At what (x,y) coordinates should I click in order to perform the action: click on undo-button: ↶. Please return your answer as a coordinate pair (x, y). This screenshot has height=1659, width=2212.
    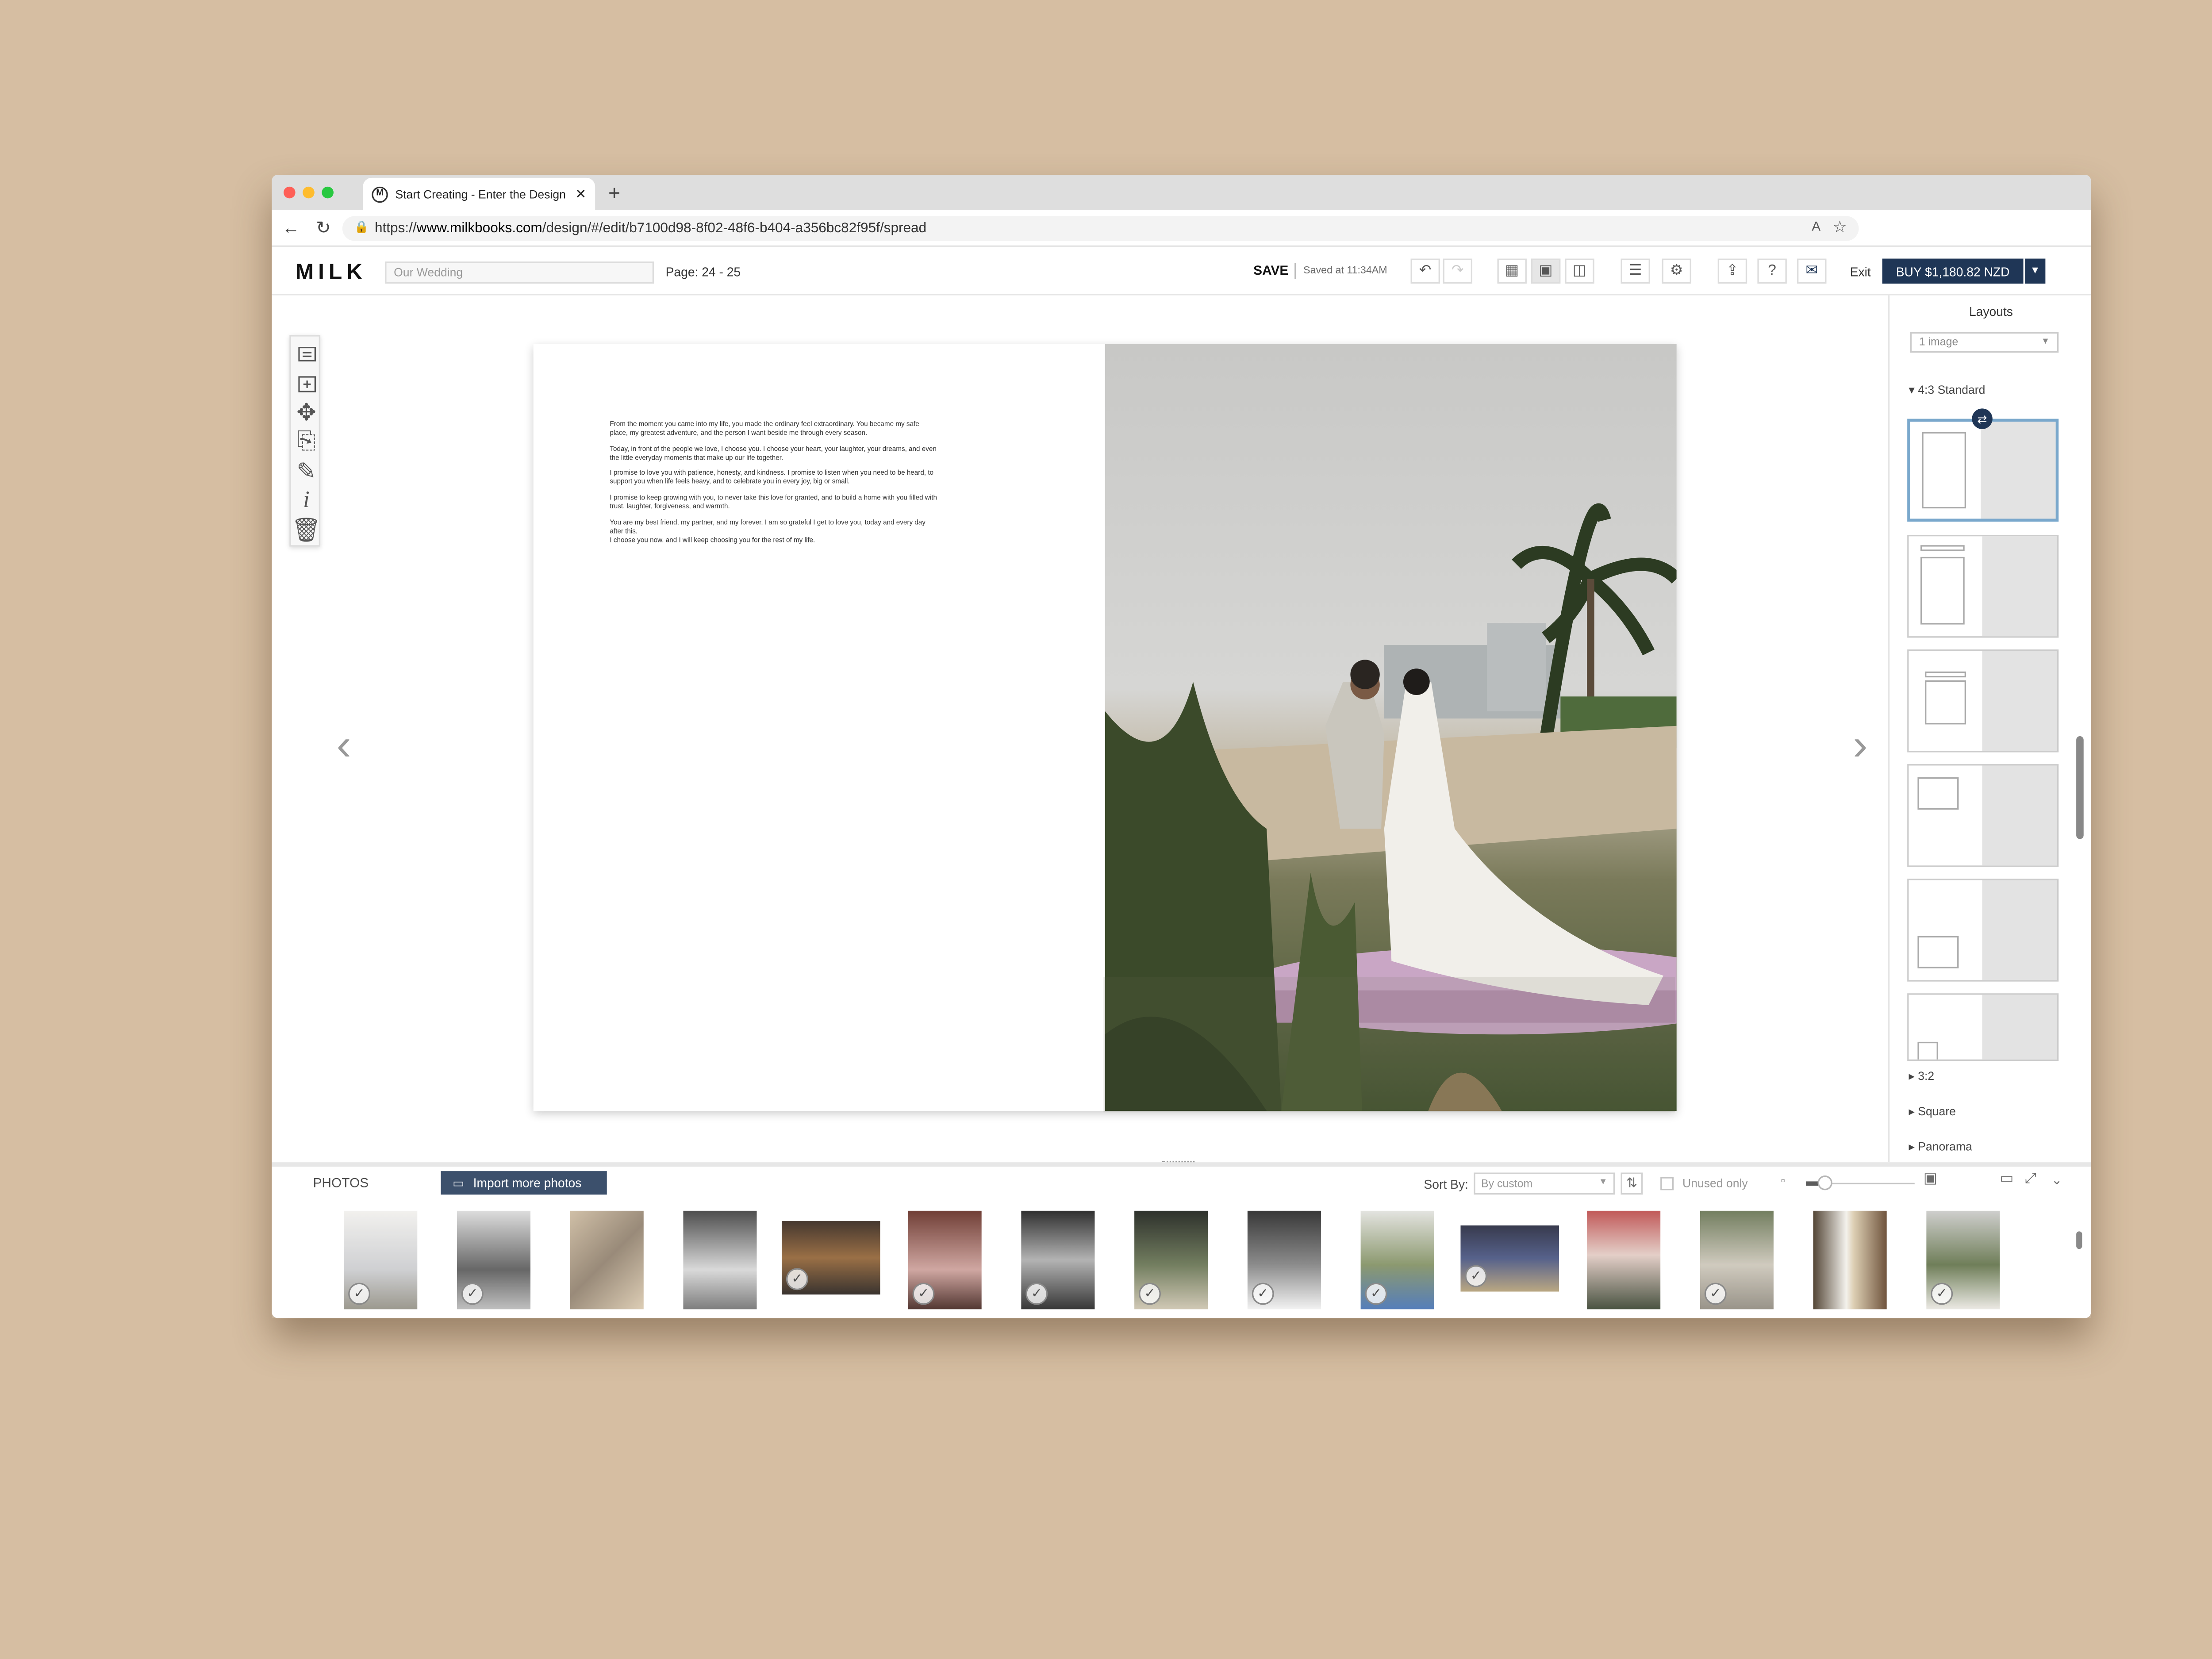
    Looking at the image, I should click on (1425, 271).